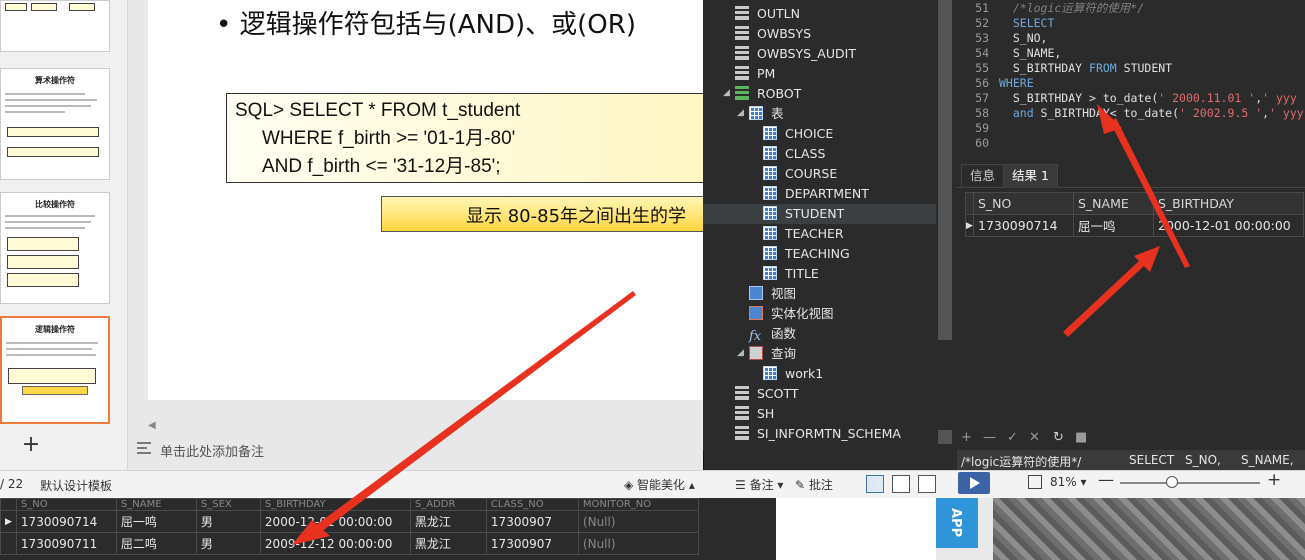 This screenshot has width=1305, height=560. What do you see at coordinates (335, 543) in the screenshot?
I see `cell: 2009-12-12 00:00:00` at bounding box center [335, 543].